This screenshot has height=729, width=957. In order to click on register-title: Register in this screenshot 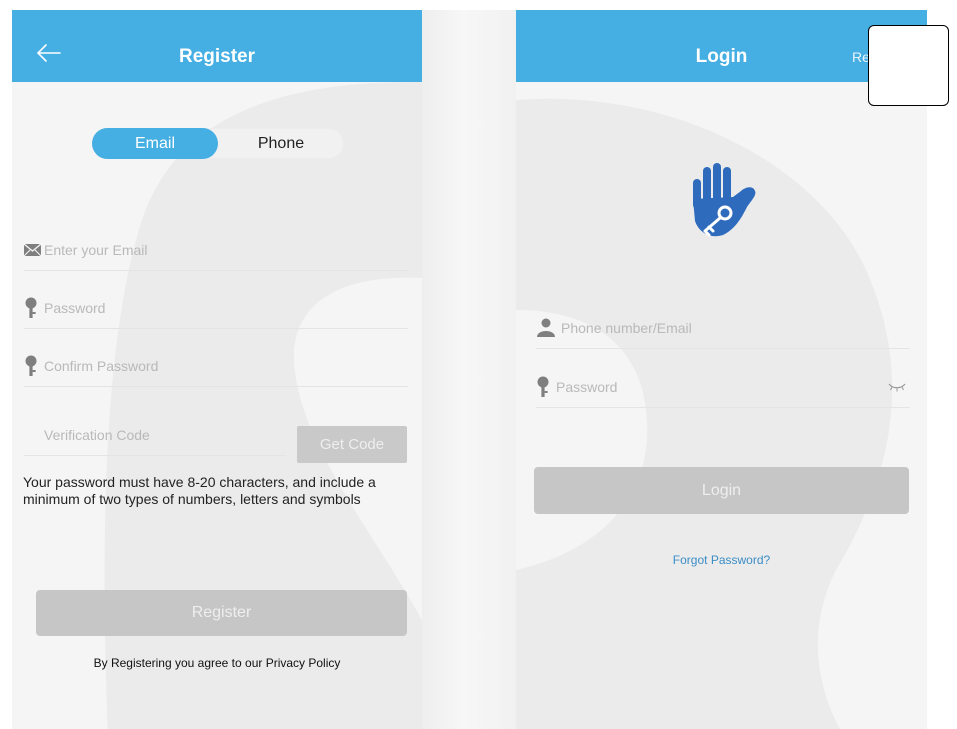, I will do `click(217, 56)`.